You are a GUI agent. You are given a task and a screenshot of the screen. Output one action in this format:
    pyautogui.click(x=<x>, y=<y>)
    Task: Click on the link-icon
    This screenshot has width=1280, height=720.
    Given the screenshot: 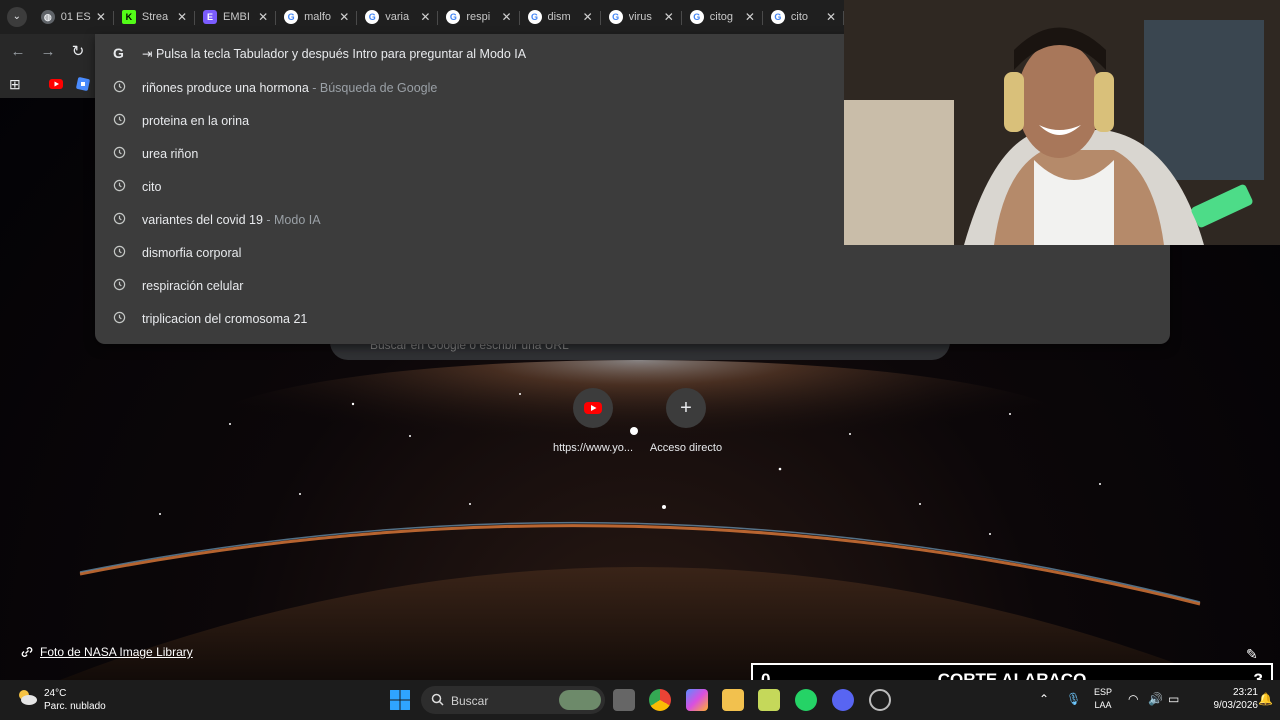 What is the action you would take?
    pyautogui.click(x=27, y=652)
    